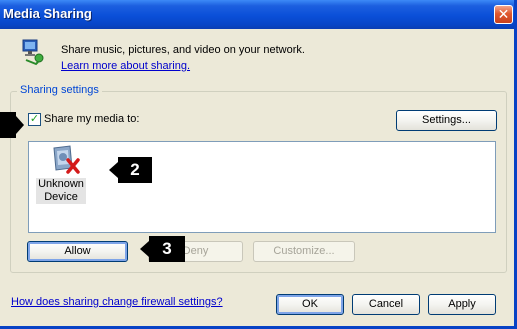  Describe the element at coordinates (47, 13) in the screenshot. I see `window-title: Media Sharing` at that location.